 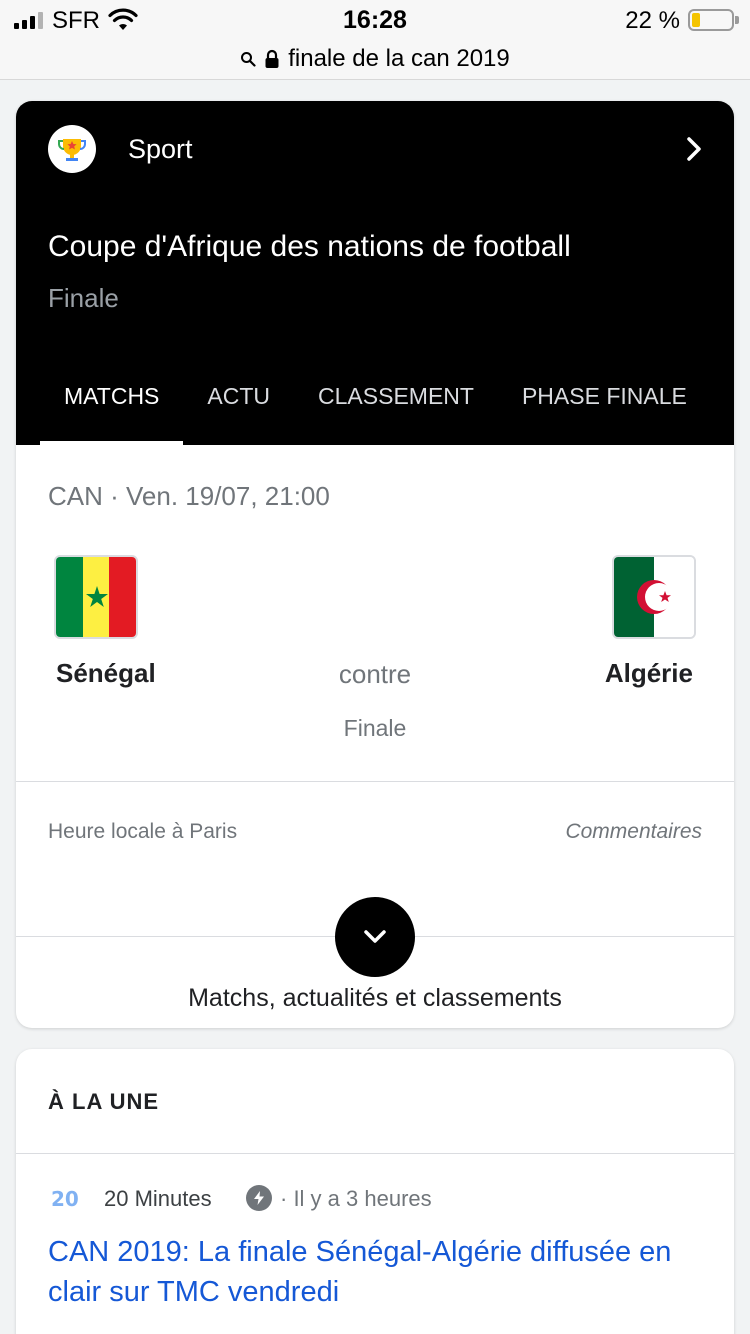 I want to click on chevron-right-icon, so click(x=694, y=149).